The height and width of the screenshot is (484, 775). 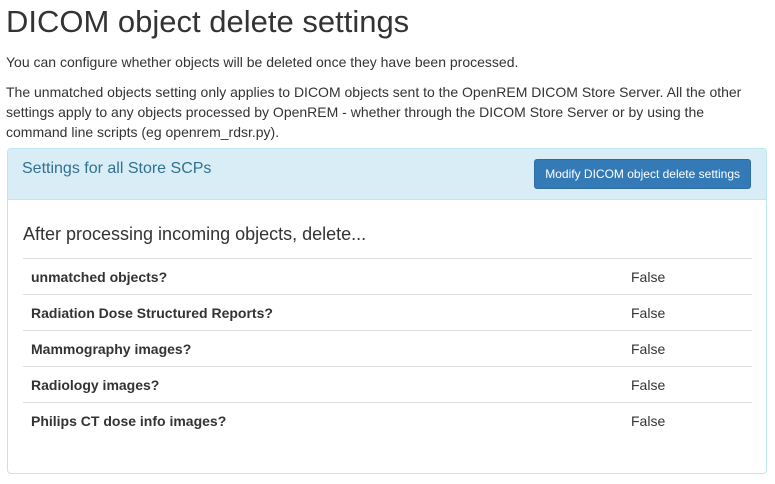 I want to click on setting-label-radiology: Radiology images?, so click(x=323, y=384).